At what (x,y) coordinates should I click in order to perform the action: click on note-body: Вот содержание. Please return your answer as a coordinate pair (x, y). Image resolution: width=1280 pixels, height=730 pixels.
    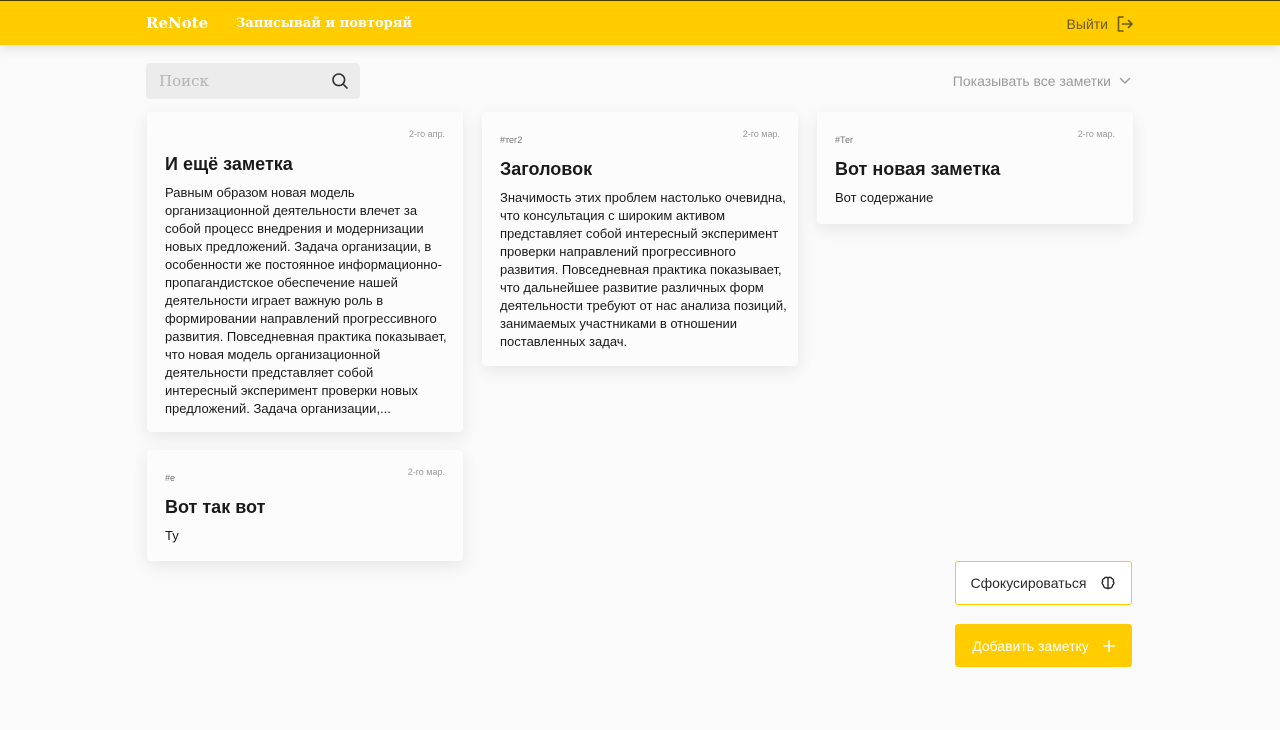
    Looking at the image, I should click on (884, 197).